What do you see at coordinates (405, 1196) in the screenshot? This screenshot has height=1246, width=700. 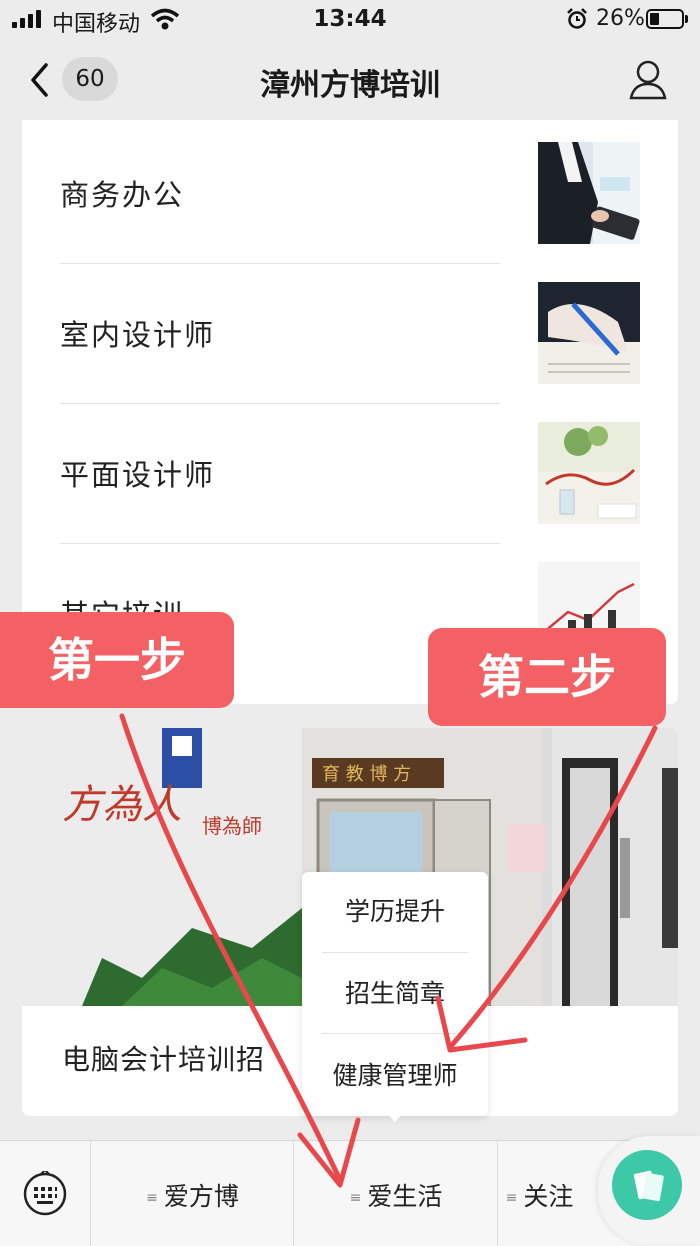 I see `tab-label: 爱生活` at bounding box center [405, 1196].